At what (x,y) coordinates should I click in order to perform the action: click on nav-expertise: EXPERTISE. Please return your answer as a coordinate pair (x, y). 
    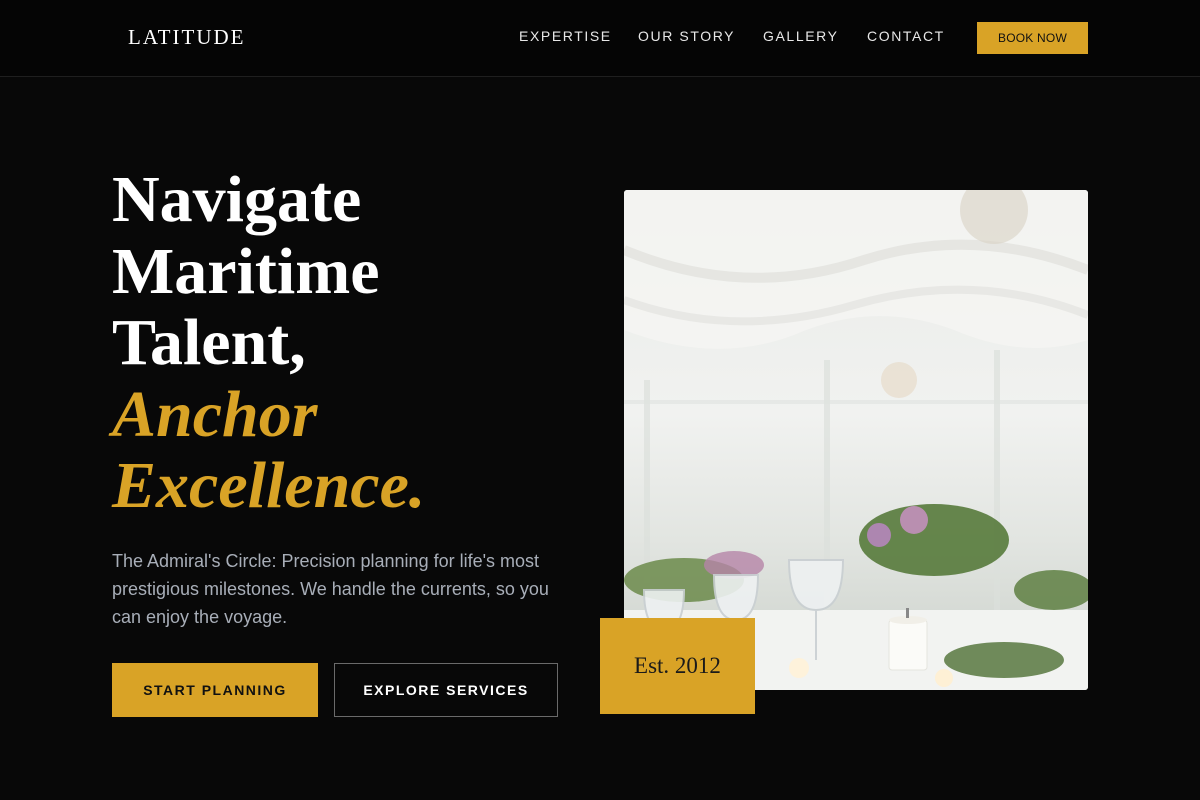
    Looking at the image, I should click on (565, 36).